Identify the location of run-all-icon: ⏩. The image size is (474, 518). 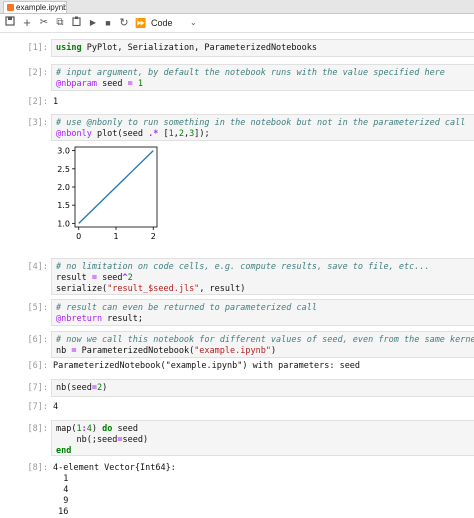
(141, 23).